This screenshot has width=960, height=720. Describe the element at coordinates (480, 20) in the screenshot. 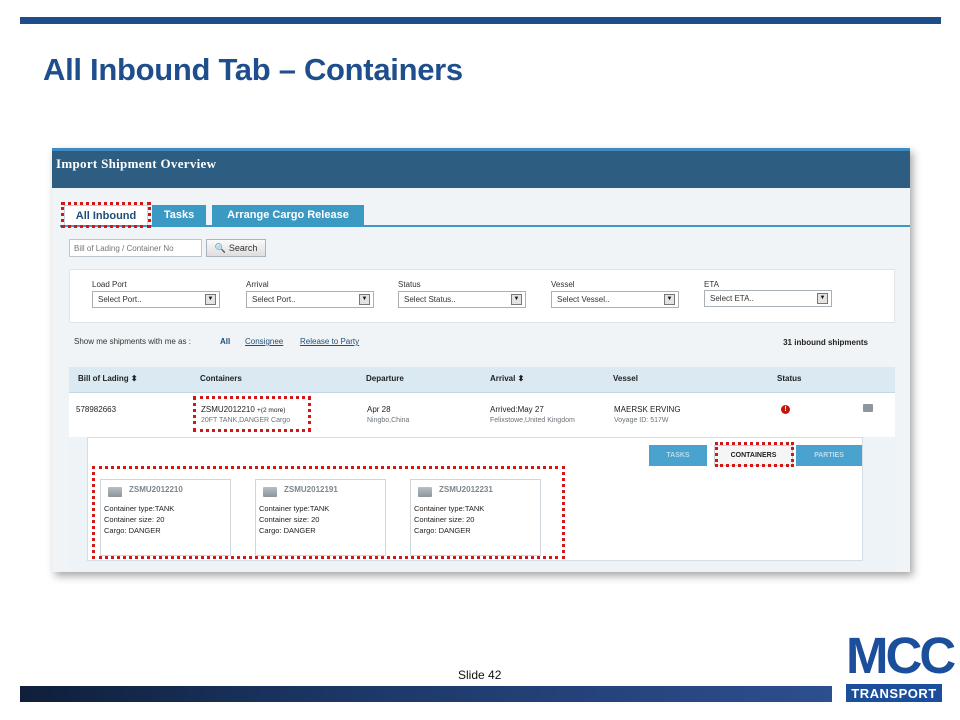

I see `top-accent-bar` at that location.